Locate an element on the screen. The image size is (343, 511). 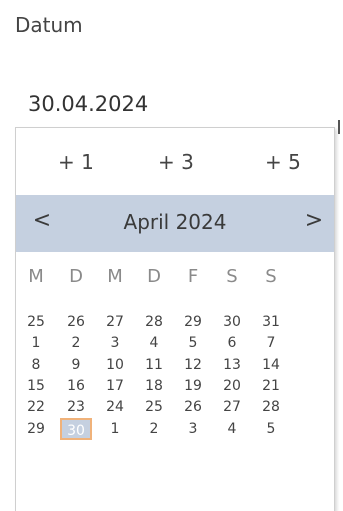
calendar-header: < April 2024 > is located at coordinates (175, 223).